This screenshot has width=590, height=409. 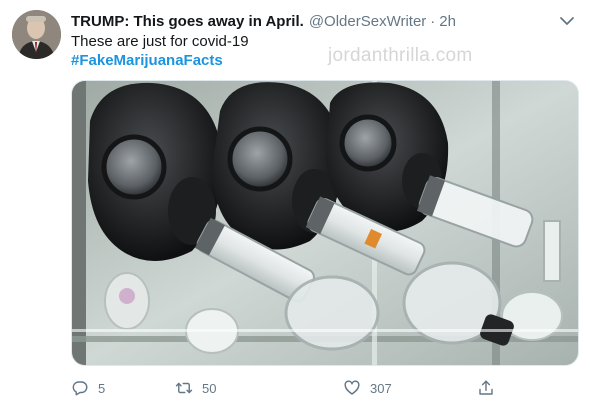 What do you see at coordinates (147, 60) in the screenshot?
I see `hashtag-link: #FakeMarijuanaFacts` at bounding box center [147, 60].